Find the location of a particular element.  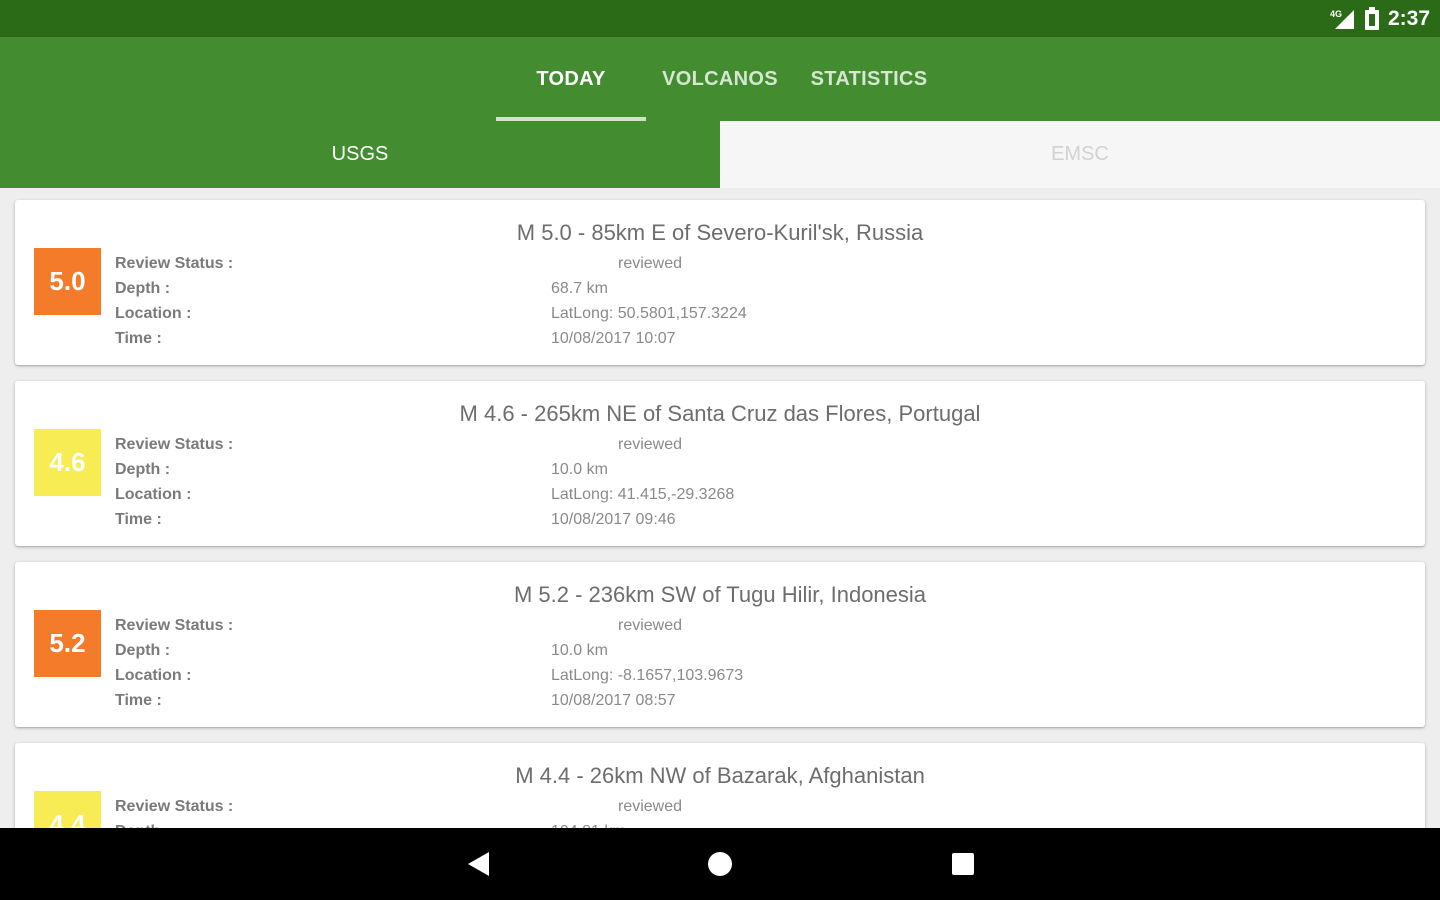

network-type-label: 4G is located at coordinates (1336, 14).